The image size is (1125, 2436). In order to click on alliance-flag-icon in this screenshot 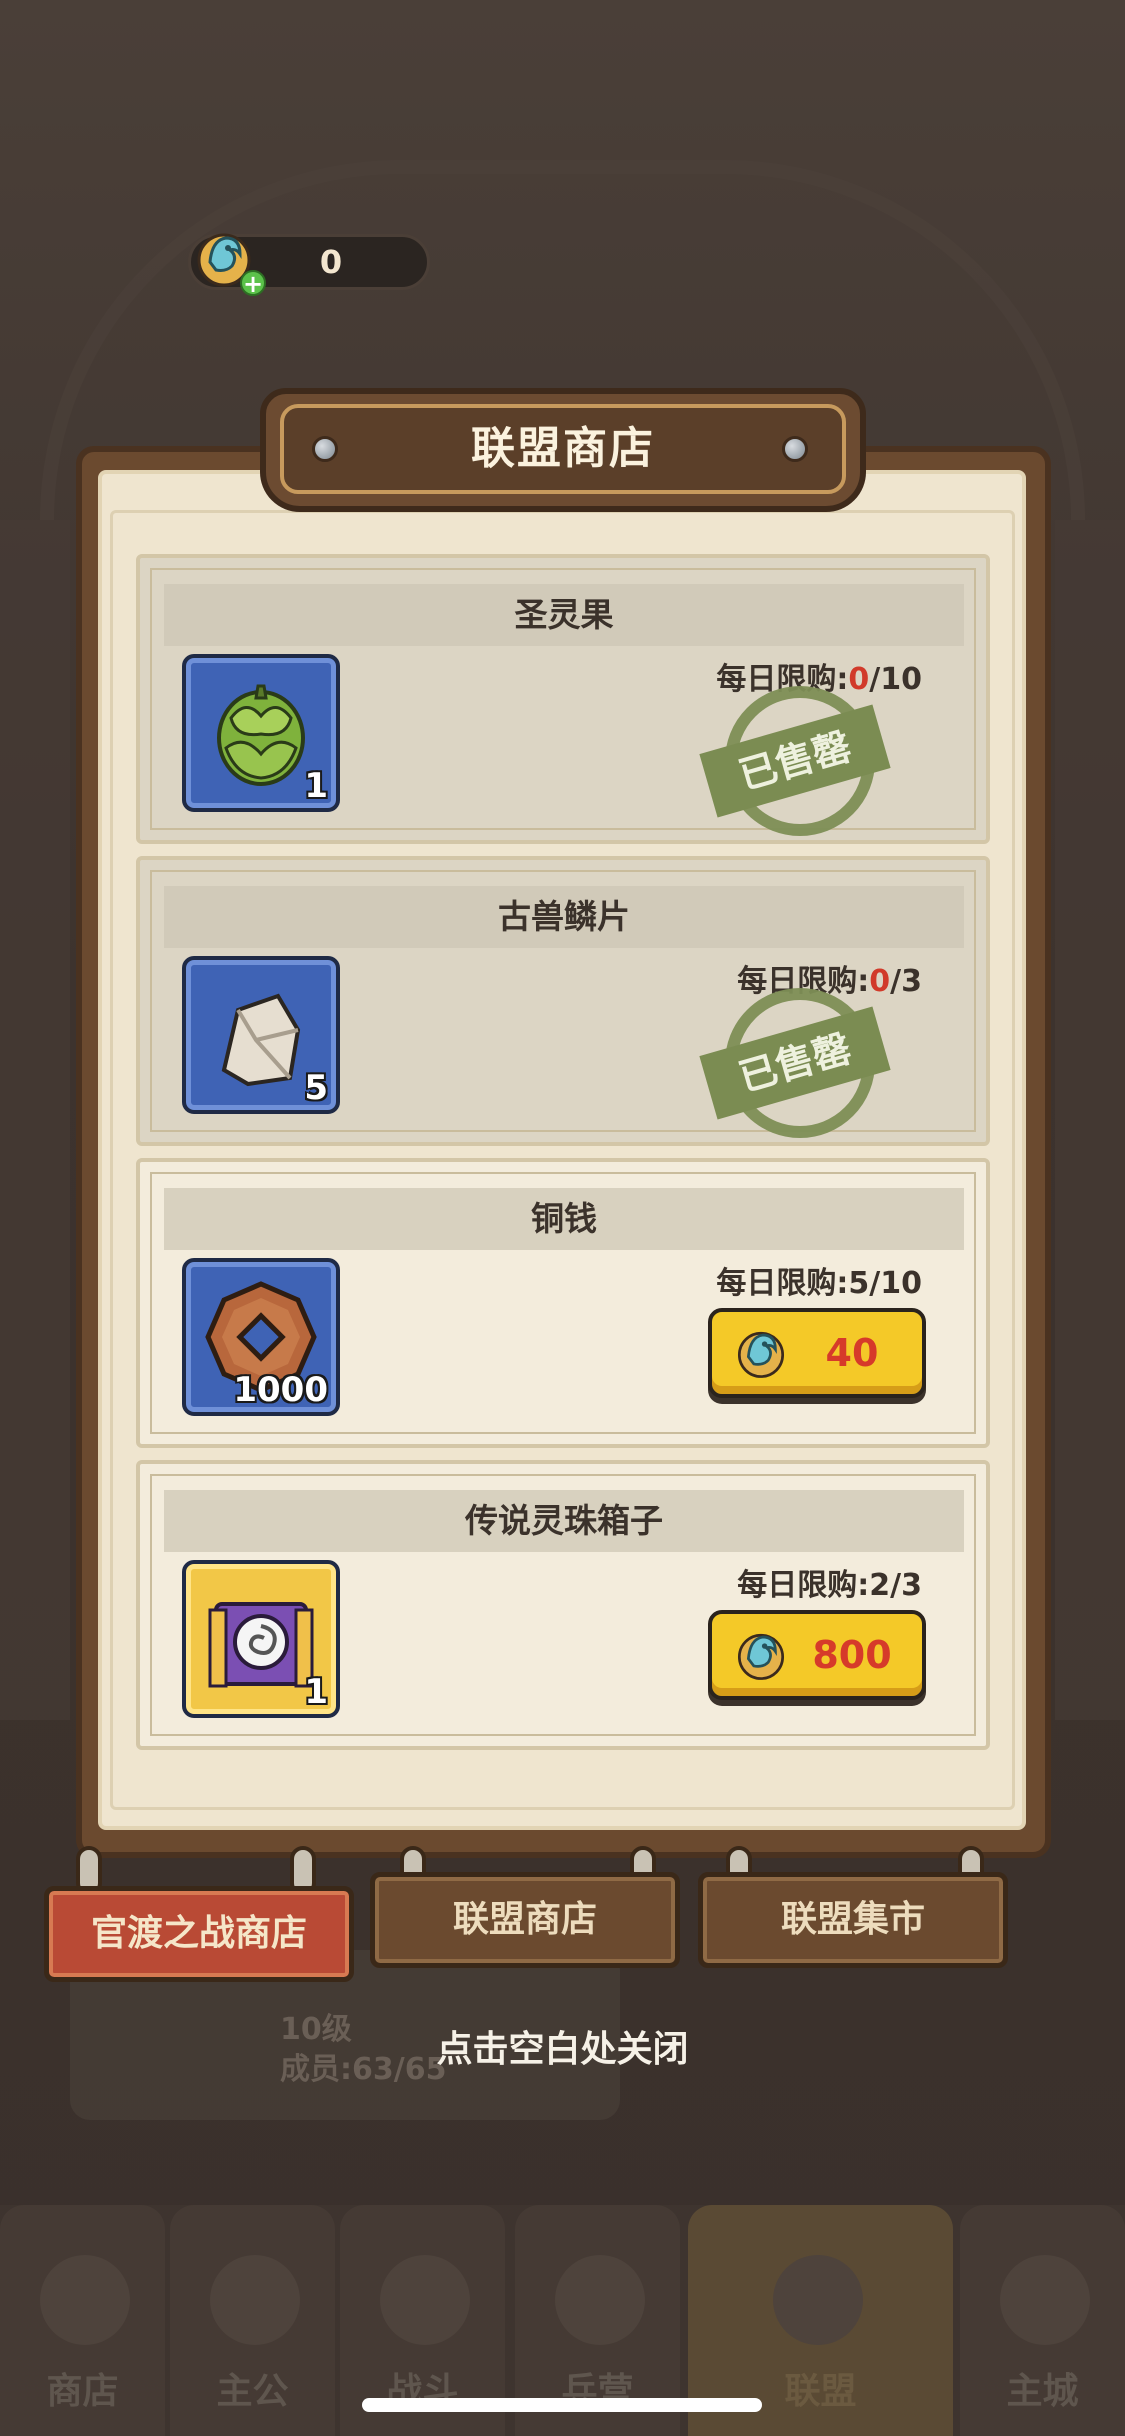, I will do `click(818, 2300)`.